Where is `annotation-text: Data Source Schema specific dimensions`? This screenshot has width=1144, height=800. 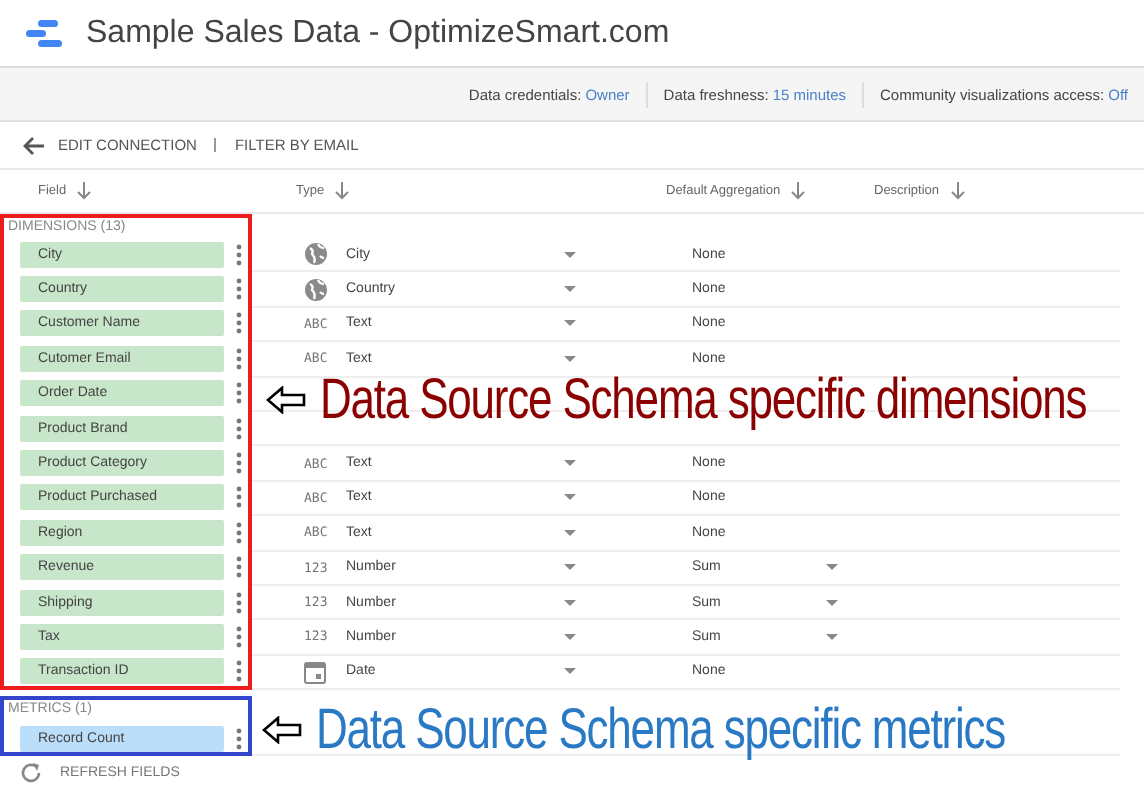
annotation-text: Data Source Schema specific dimensions is located at coordinates (703, 400).